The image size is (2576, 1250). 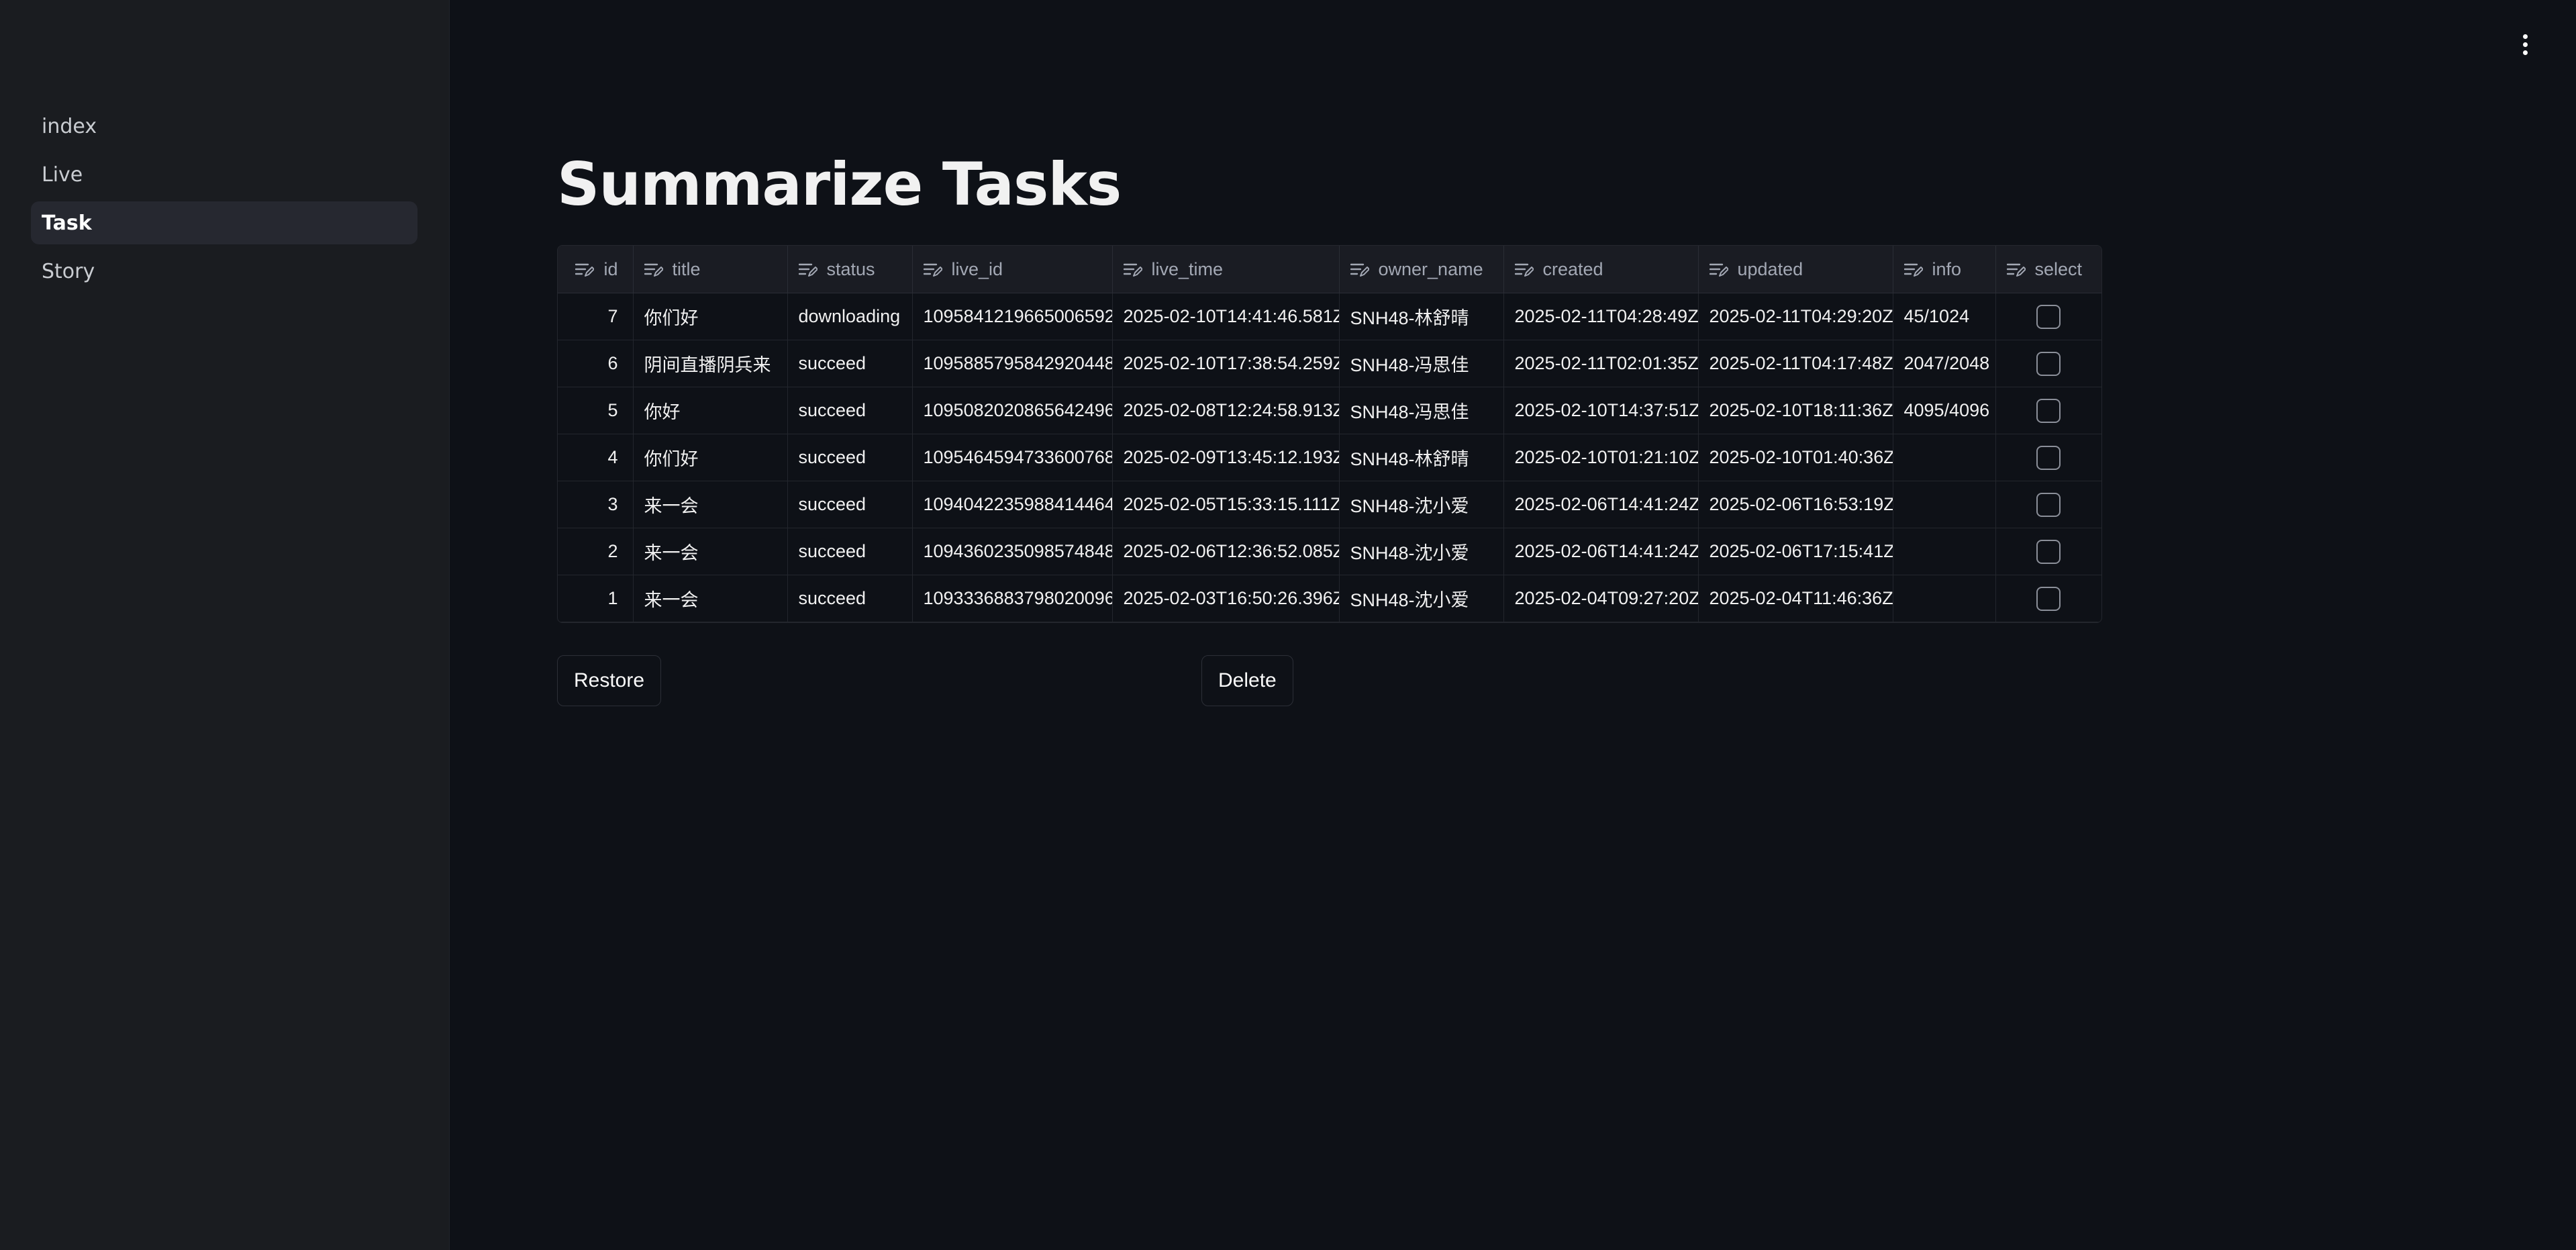 What do you see at coordinates (224, 223) in the screenshot?
I see `sidebar-item-task: Task` at bounding box center [224, 223].